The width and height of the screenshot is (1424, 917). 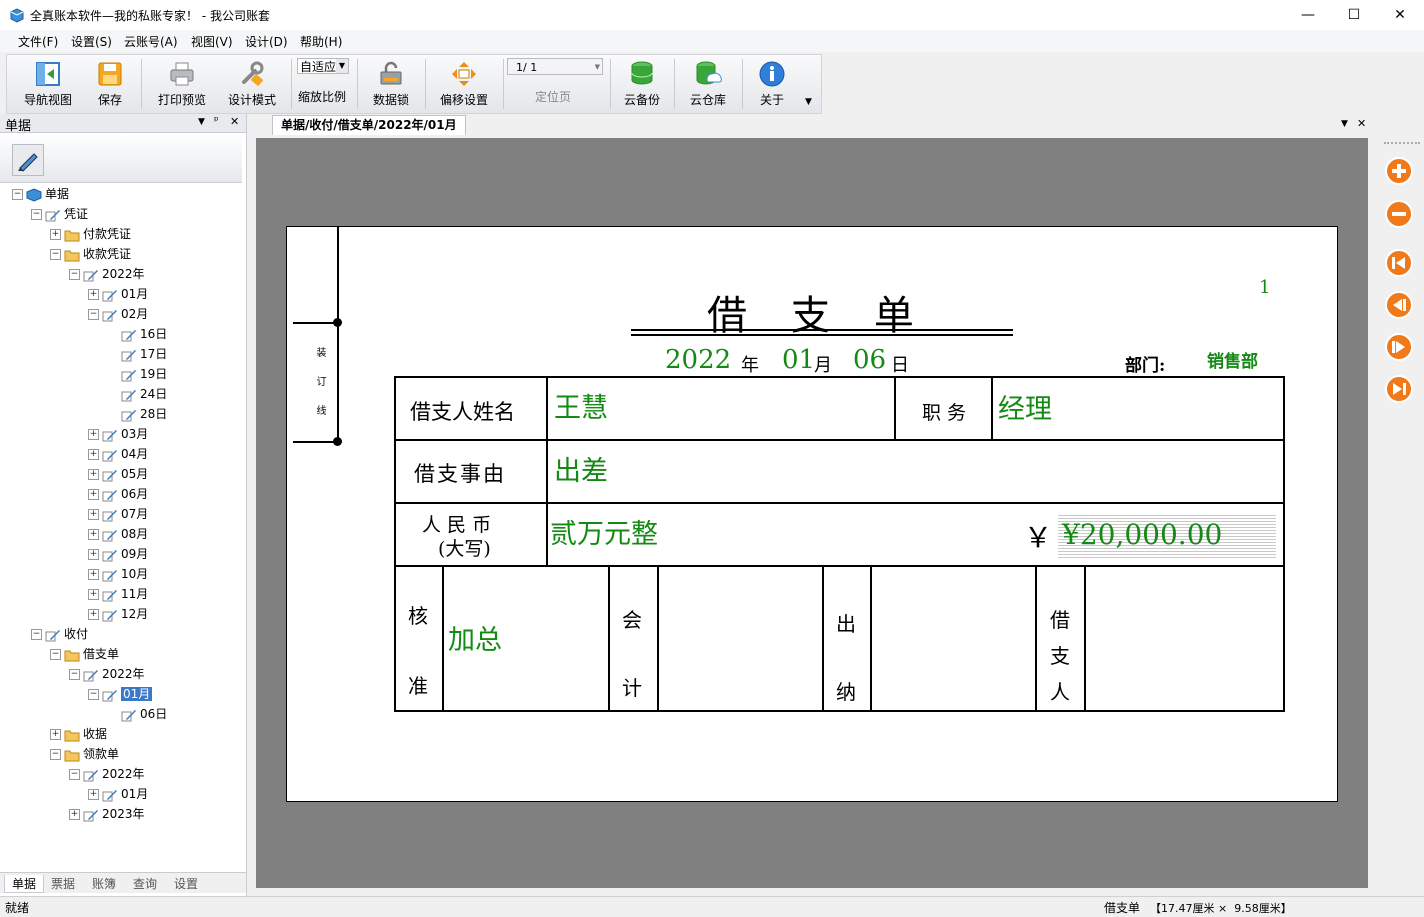 What do you see at coordinates (107, 814) in the screenshot?
I see `tree-node: +2023年` at bounding box center [107, 814].